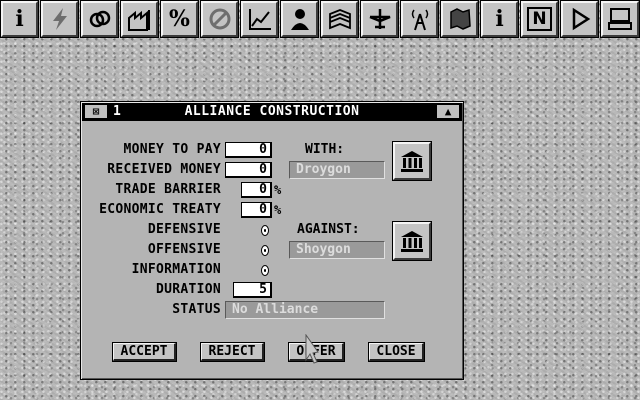  What do you see at coordinates (265, 270) in the screenshot?
I see `information-radio` at bounding box center [265, 270].